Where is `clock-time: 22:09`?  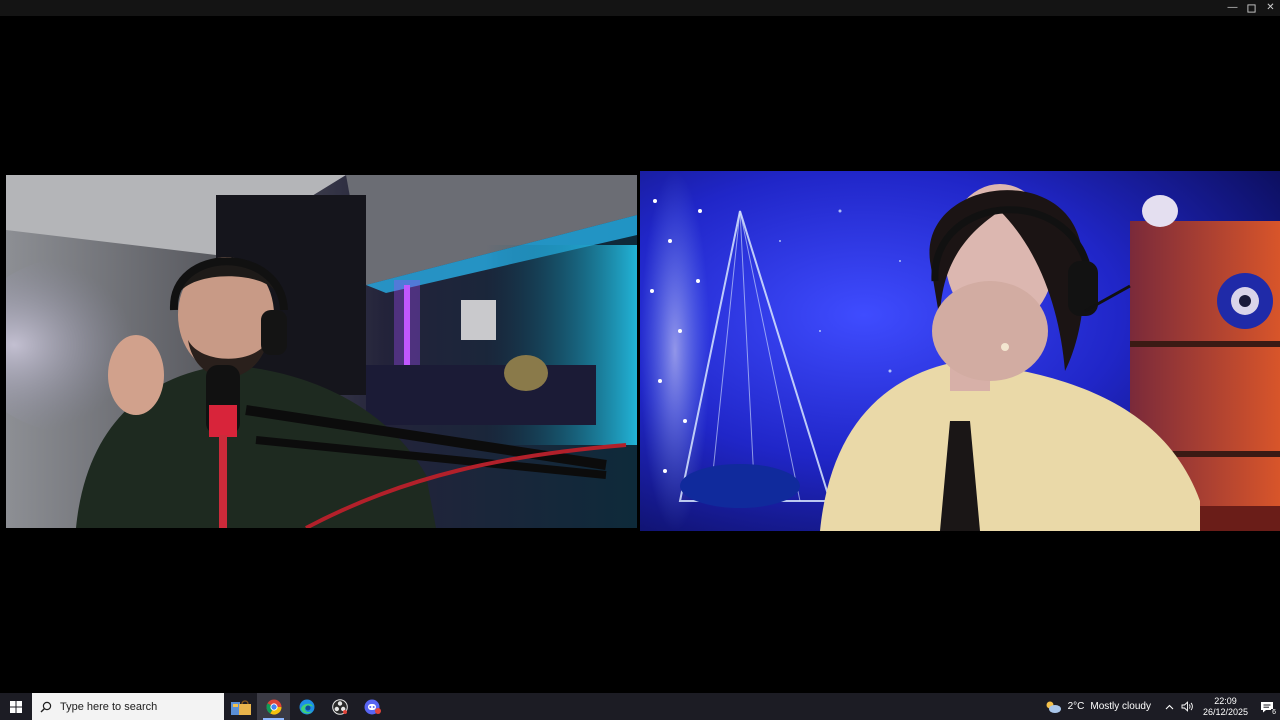 clock-time: 22:09 is located at coordinates (1225, 700).